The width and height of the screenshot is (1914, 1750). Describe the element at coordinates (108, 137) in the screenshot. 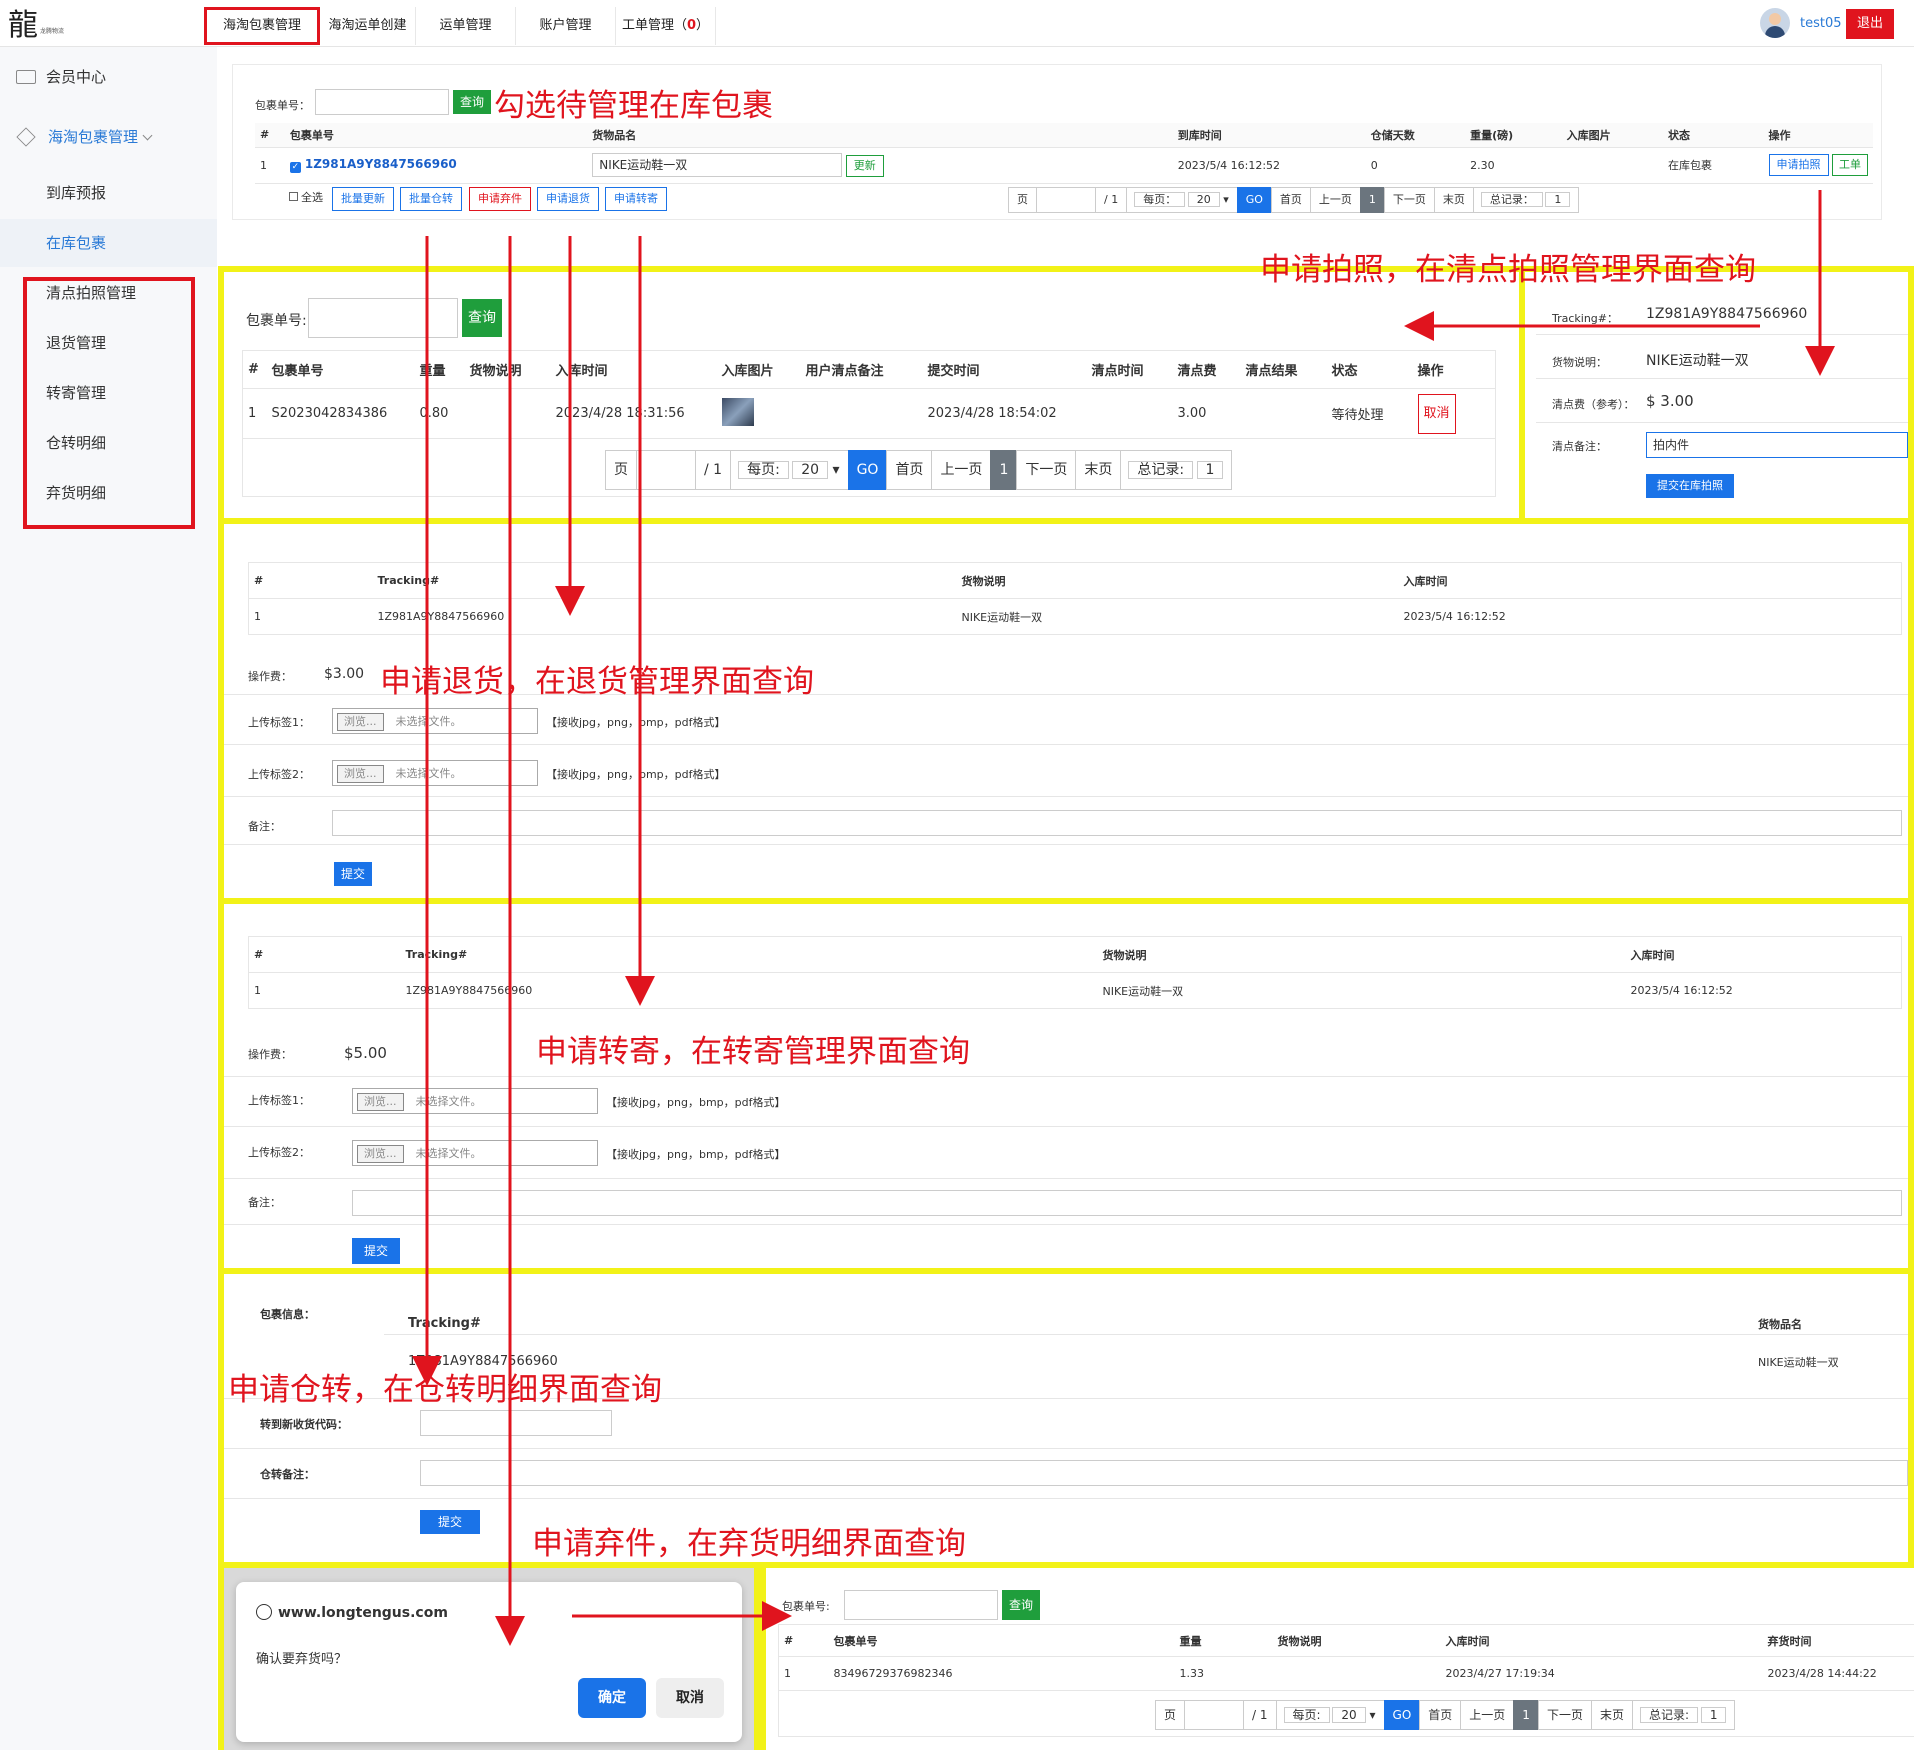

I see `sidebar-item-parcel-mgmt: 海淘包裹管理` at that location.